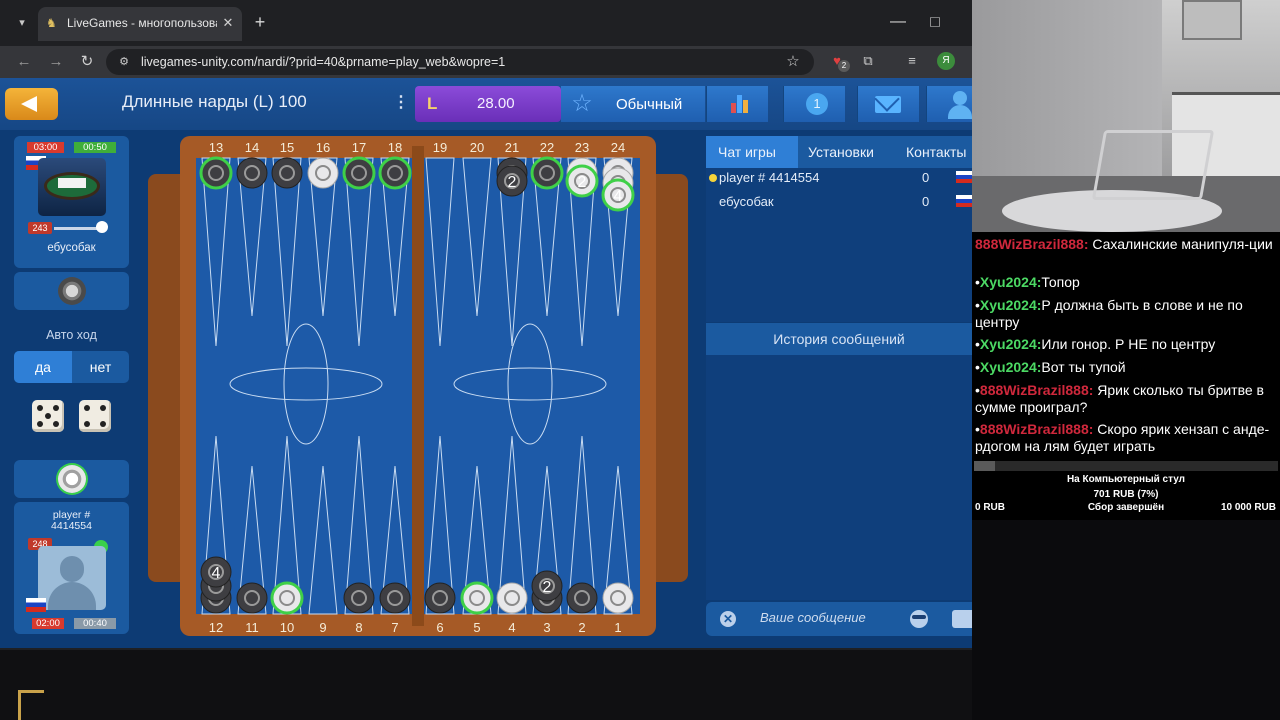  What do you see at coordinates (817, 104) in the screenshot?
I see `notification-count: 1` at bounding box center [817, 104].